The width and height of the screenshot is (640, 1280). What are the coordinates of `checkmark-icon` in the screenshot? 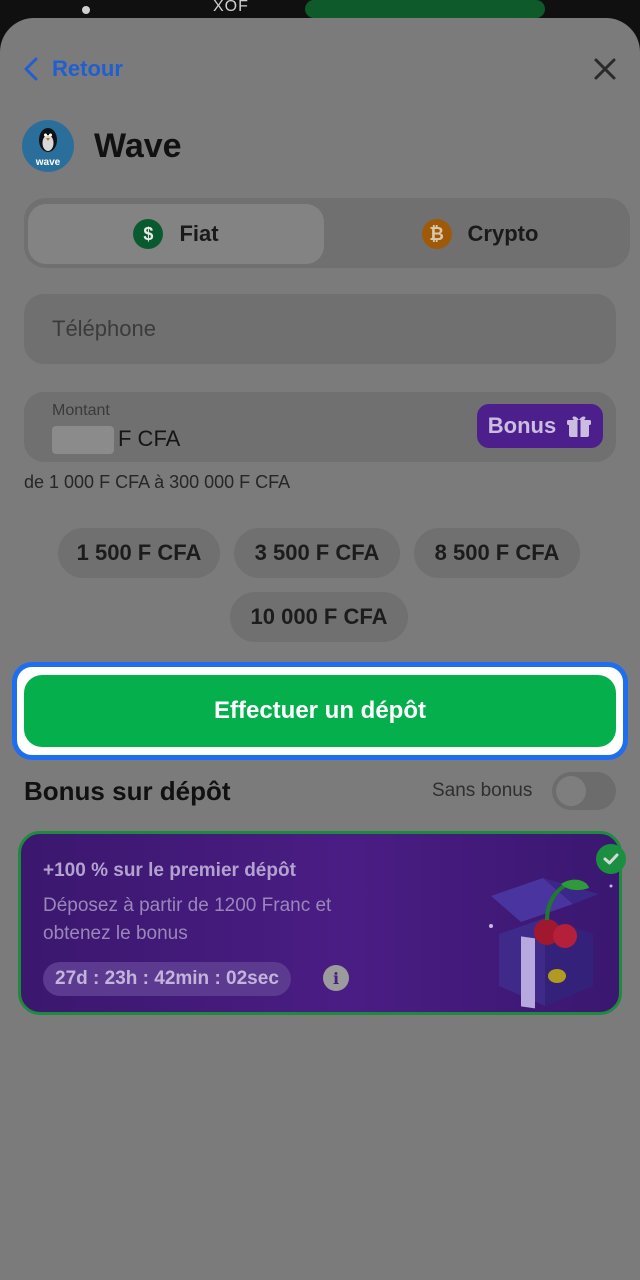 It's located at (611, 859).